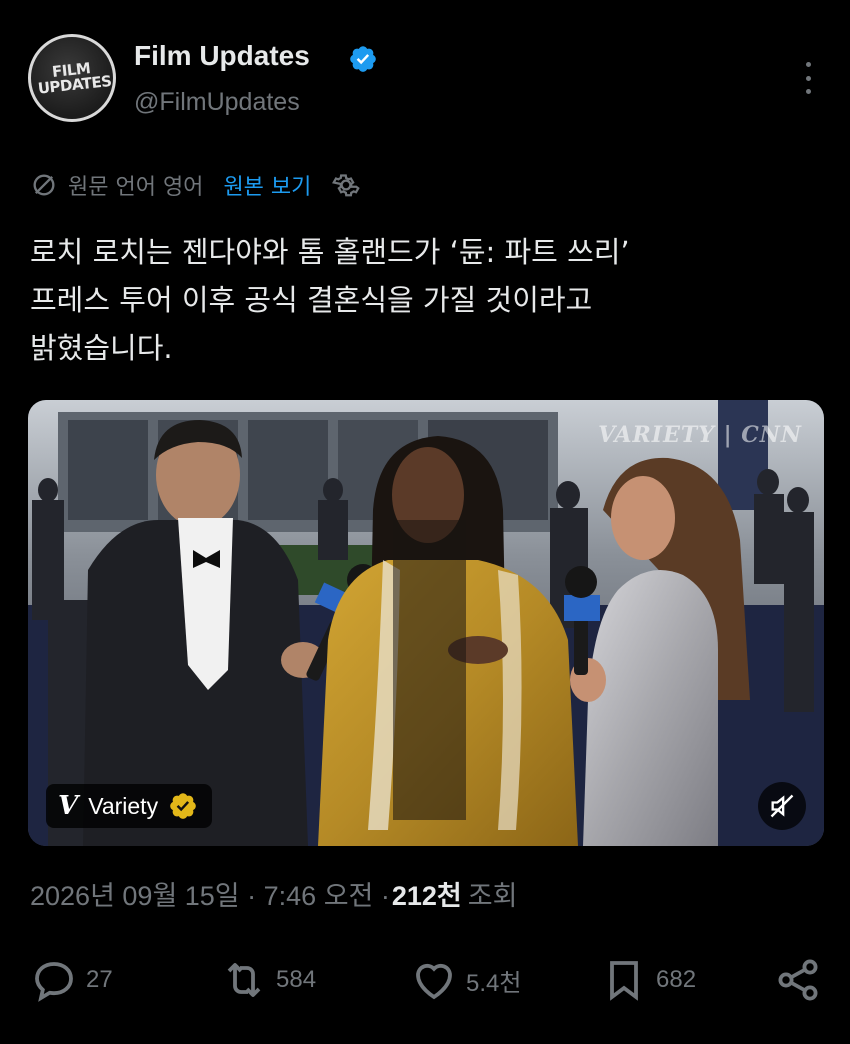 The height and width of the screenshot is (1044, 850). I want to click on tweet-meta: 2026년 09월 15일 · 7:46 오전 · 212천 조회, so click(273, 893).